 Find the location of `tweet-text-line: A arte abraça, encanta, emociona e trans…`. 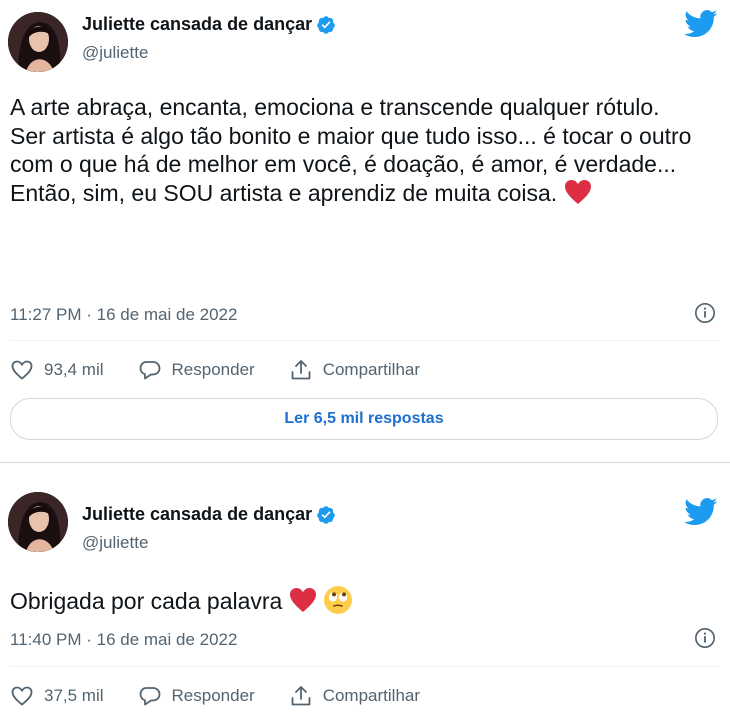

tweet-text-line: A arte abraça, encanta, emociona e trans… is located at coordinates (335, 107).